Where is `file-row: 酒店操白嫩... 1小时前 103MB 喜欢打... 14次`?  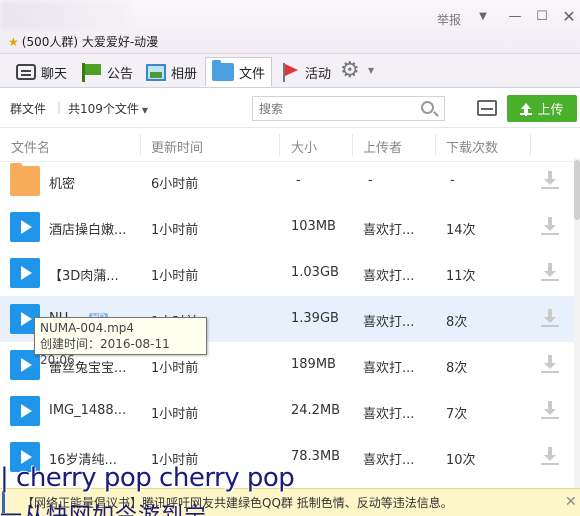 file-row: 酒店操白嫩... 1小时前 103MB 喜欢打... 14次 is located at coordinates (287, 227).